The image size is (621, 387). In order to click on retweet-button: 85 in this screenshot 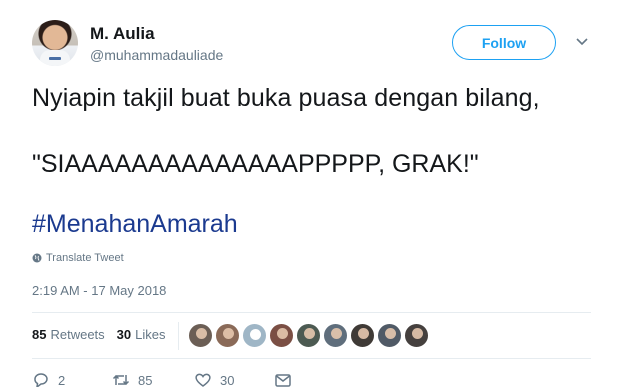, I will do `click(153, 379)`.